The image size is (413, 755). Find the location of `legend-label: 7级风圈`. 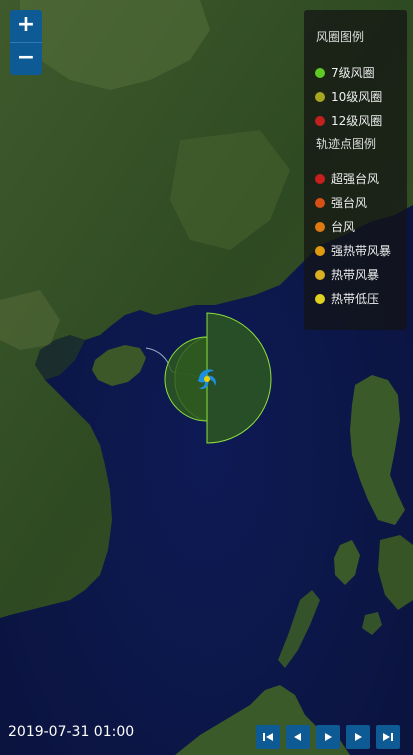

legend-label: 7级风圈 is located at coordinates (353, 73).